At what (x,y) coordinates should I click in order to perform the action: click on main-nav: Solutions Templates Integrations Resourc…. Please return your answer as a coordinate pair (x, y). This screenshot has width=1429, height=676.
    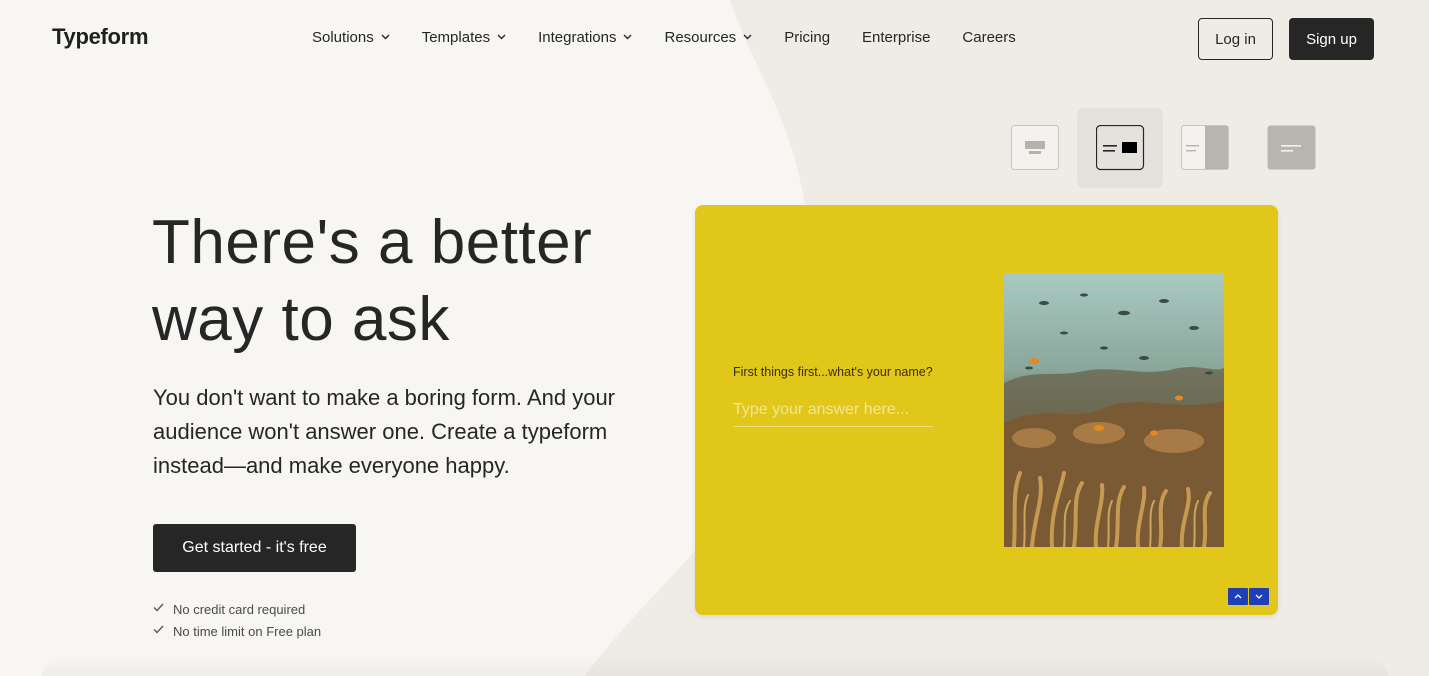
    Looking at the image, I should click on (680, 37).